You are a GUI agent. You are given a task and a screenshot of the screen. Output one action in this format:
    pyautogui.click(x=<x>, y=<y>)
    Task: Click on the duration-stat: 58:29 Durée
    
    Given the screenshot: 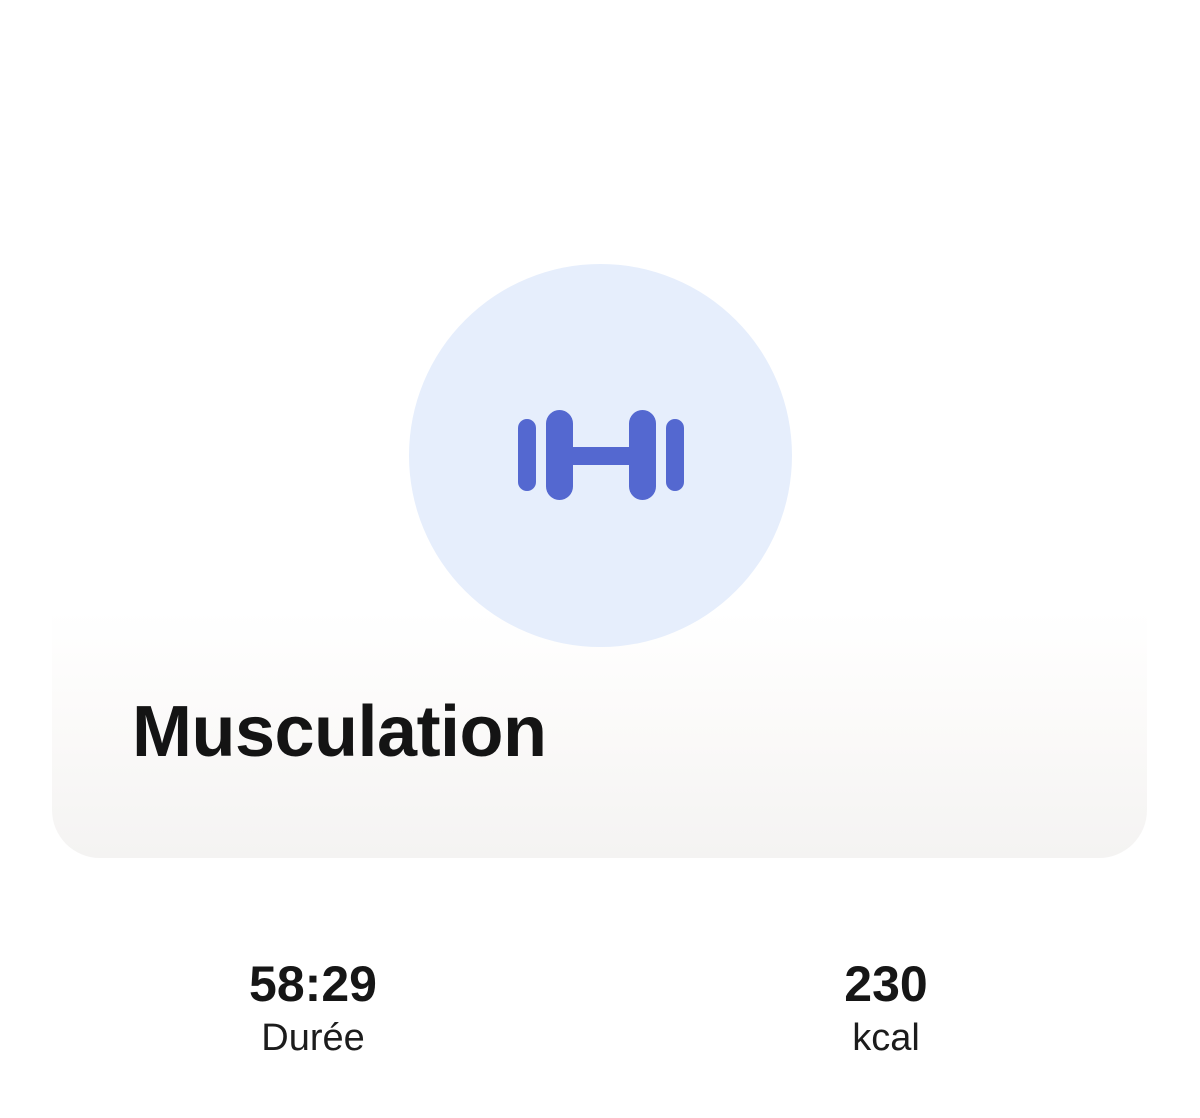 What is the action you would take?
    pyautogui.click(x=313, y=1008)
    